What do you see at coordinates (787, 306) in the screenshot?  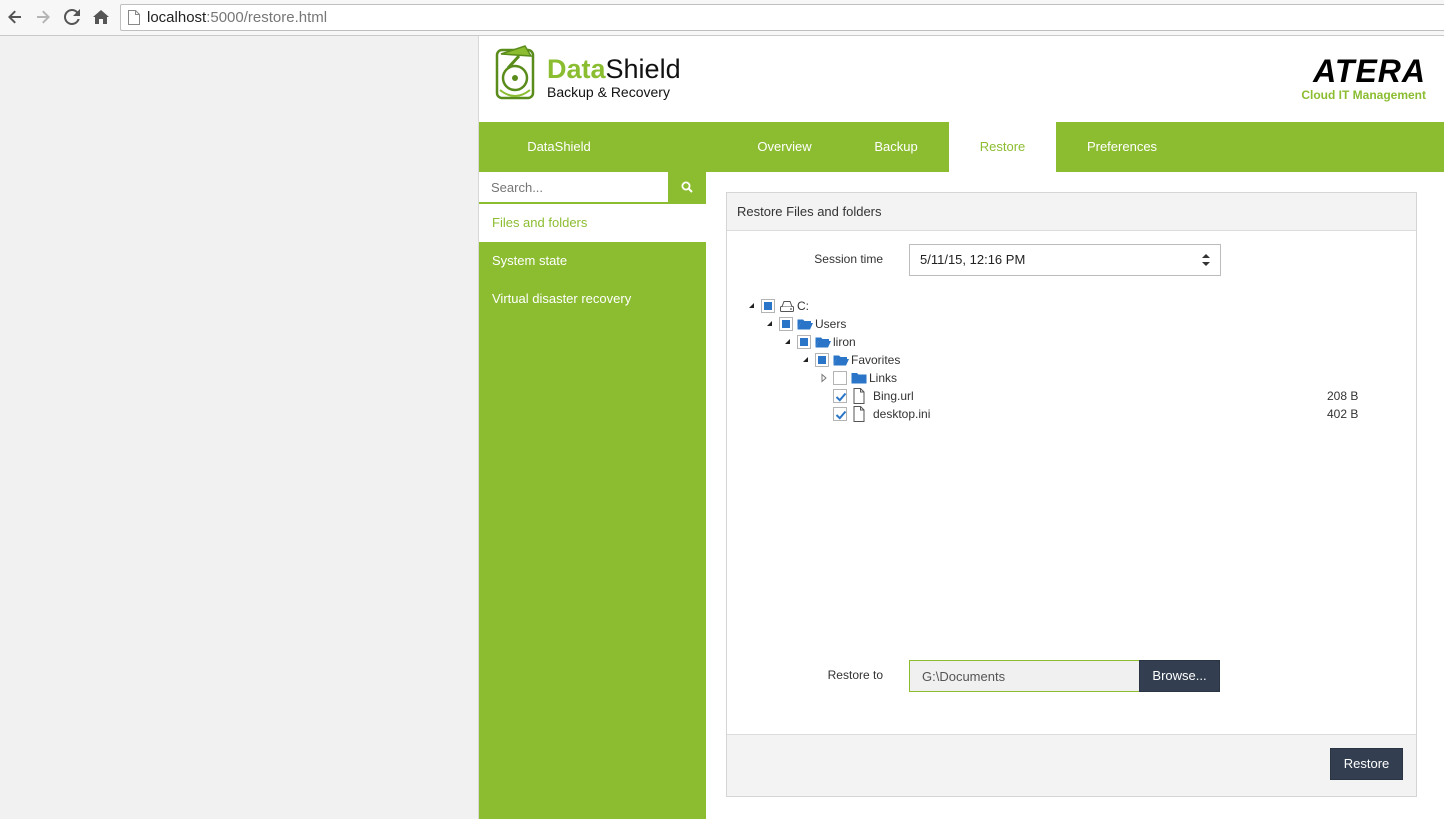 I see `drive-icon` at bounding box center [787, 306].